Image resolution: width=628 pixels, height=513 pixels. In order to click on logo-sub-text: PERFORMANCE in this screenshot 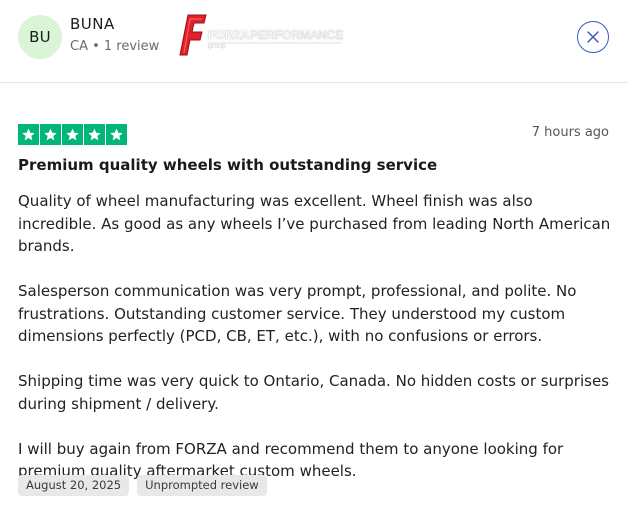, I will do `click(296, 35)`.